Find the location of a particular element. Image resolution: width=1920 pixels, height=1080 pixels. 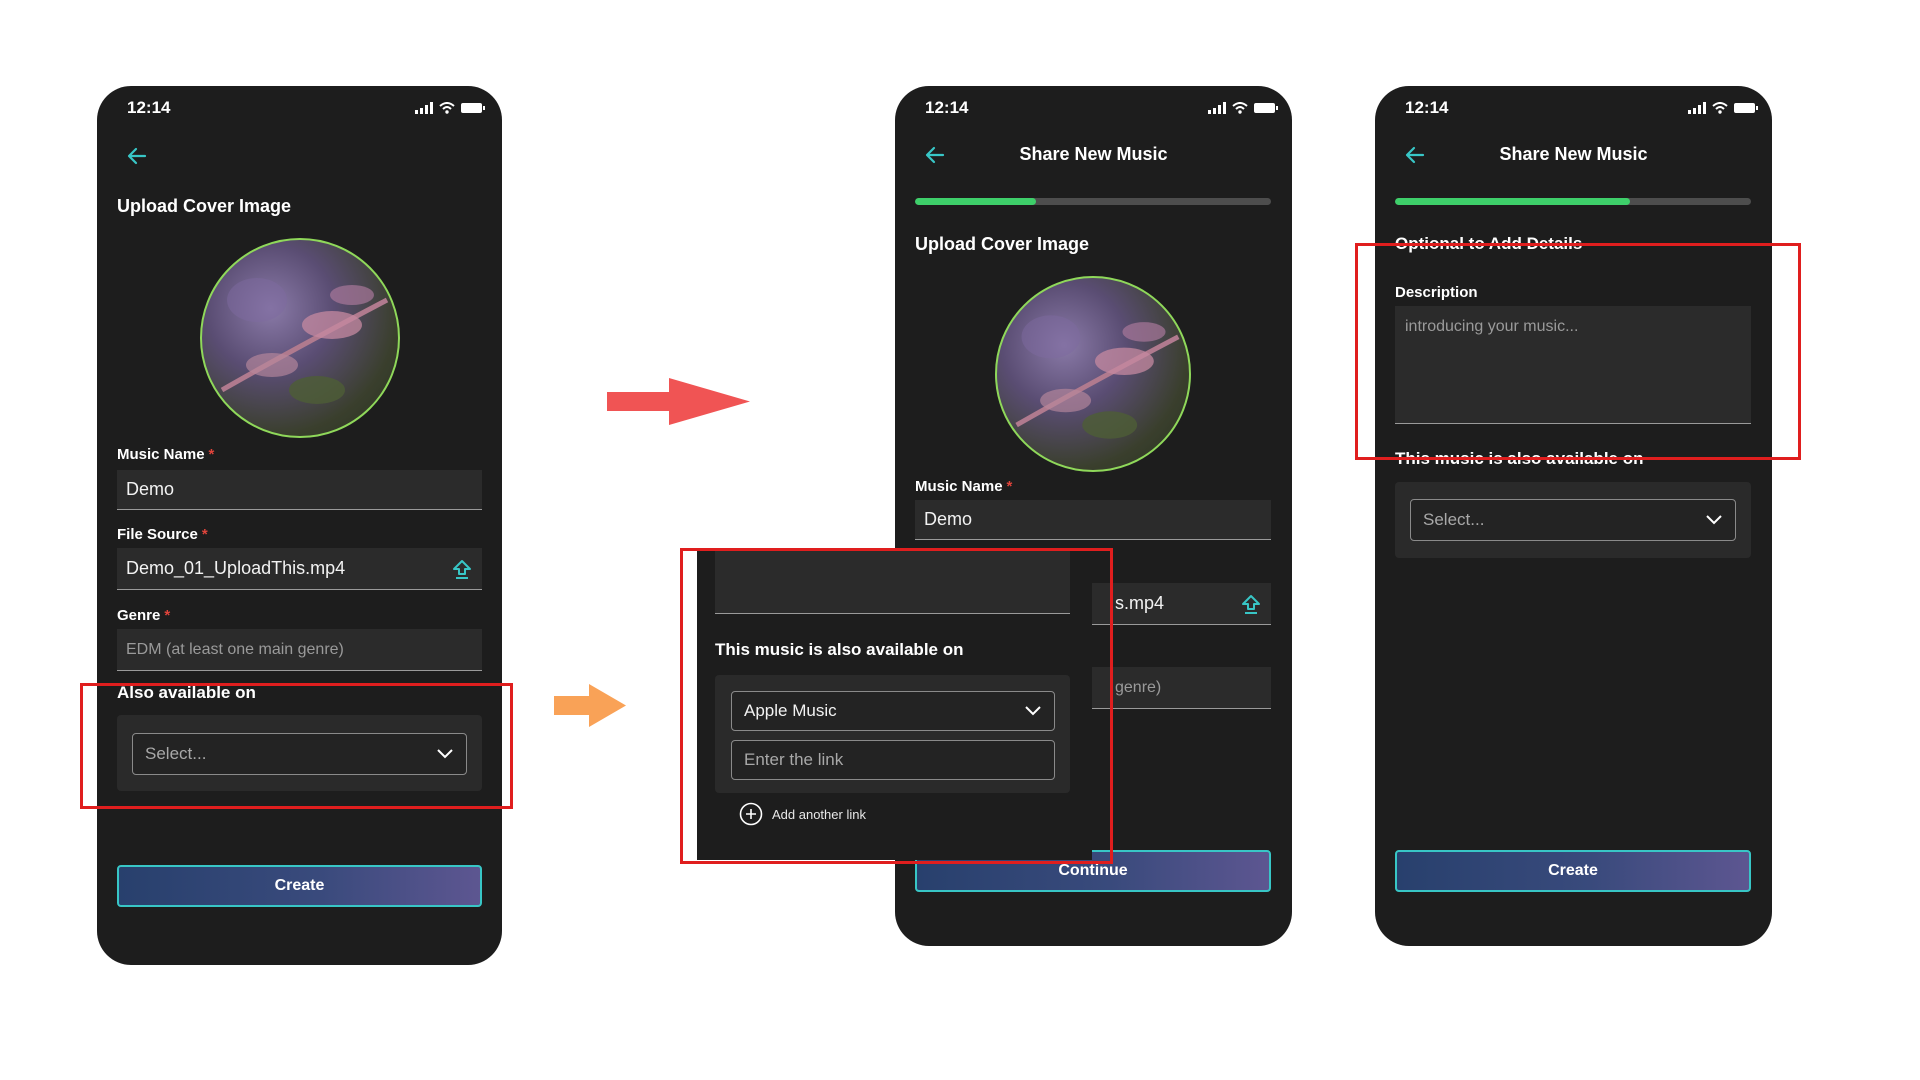

genre-input: EDM (at least one main genre) is located at coordinates (299, 650).